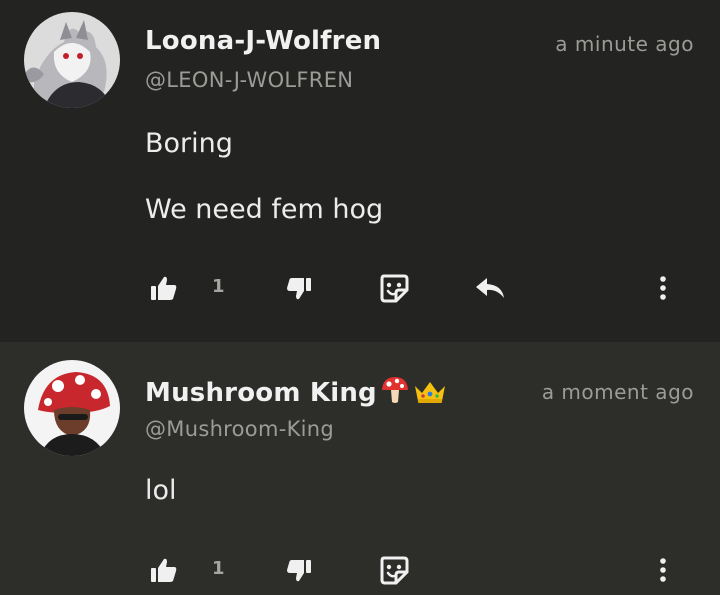 The width and height of the screenshot is (720, 595). Describe the element at coordinates (395, 390) in the screenshot. I see `mushroom-icon` at that location.